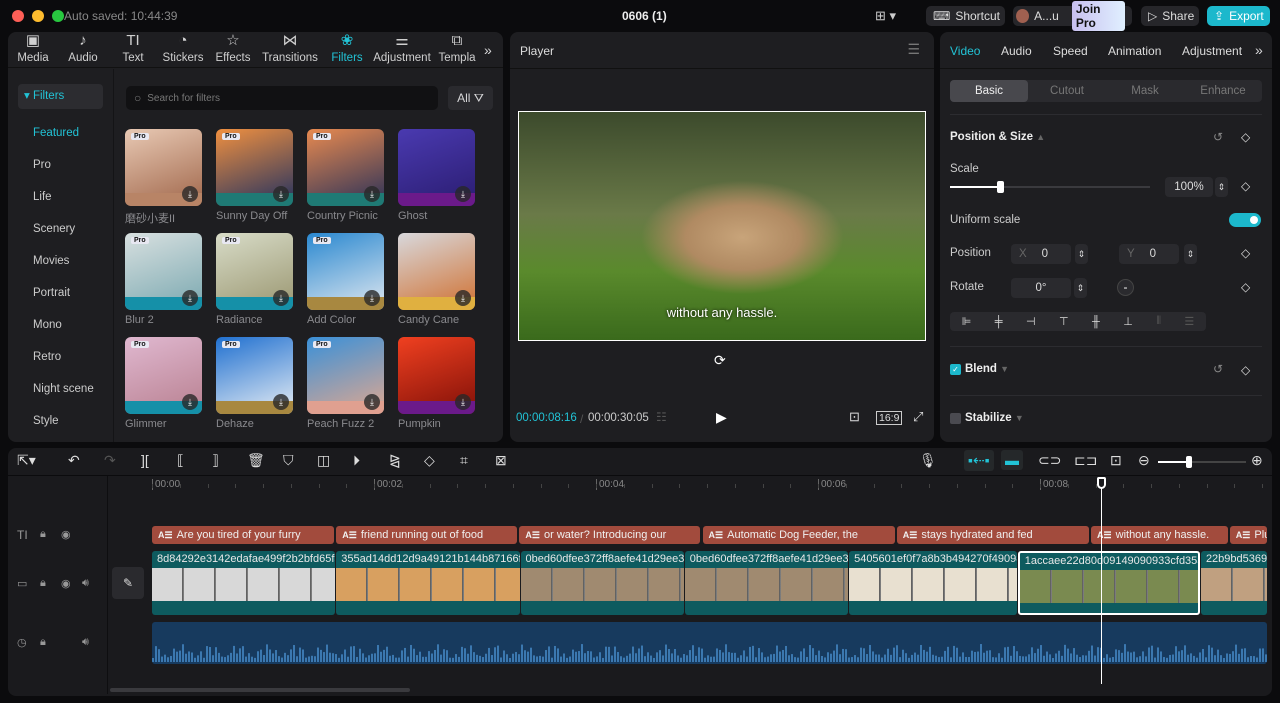  What do you see at coordinates (1016, 51) in the screenshot?
I see `inspector-tab-audio: Audio` at bounding box center [1016, 51].